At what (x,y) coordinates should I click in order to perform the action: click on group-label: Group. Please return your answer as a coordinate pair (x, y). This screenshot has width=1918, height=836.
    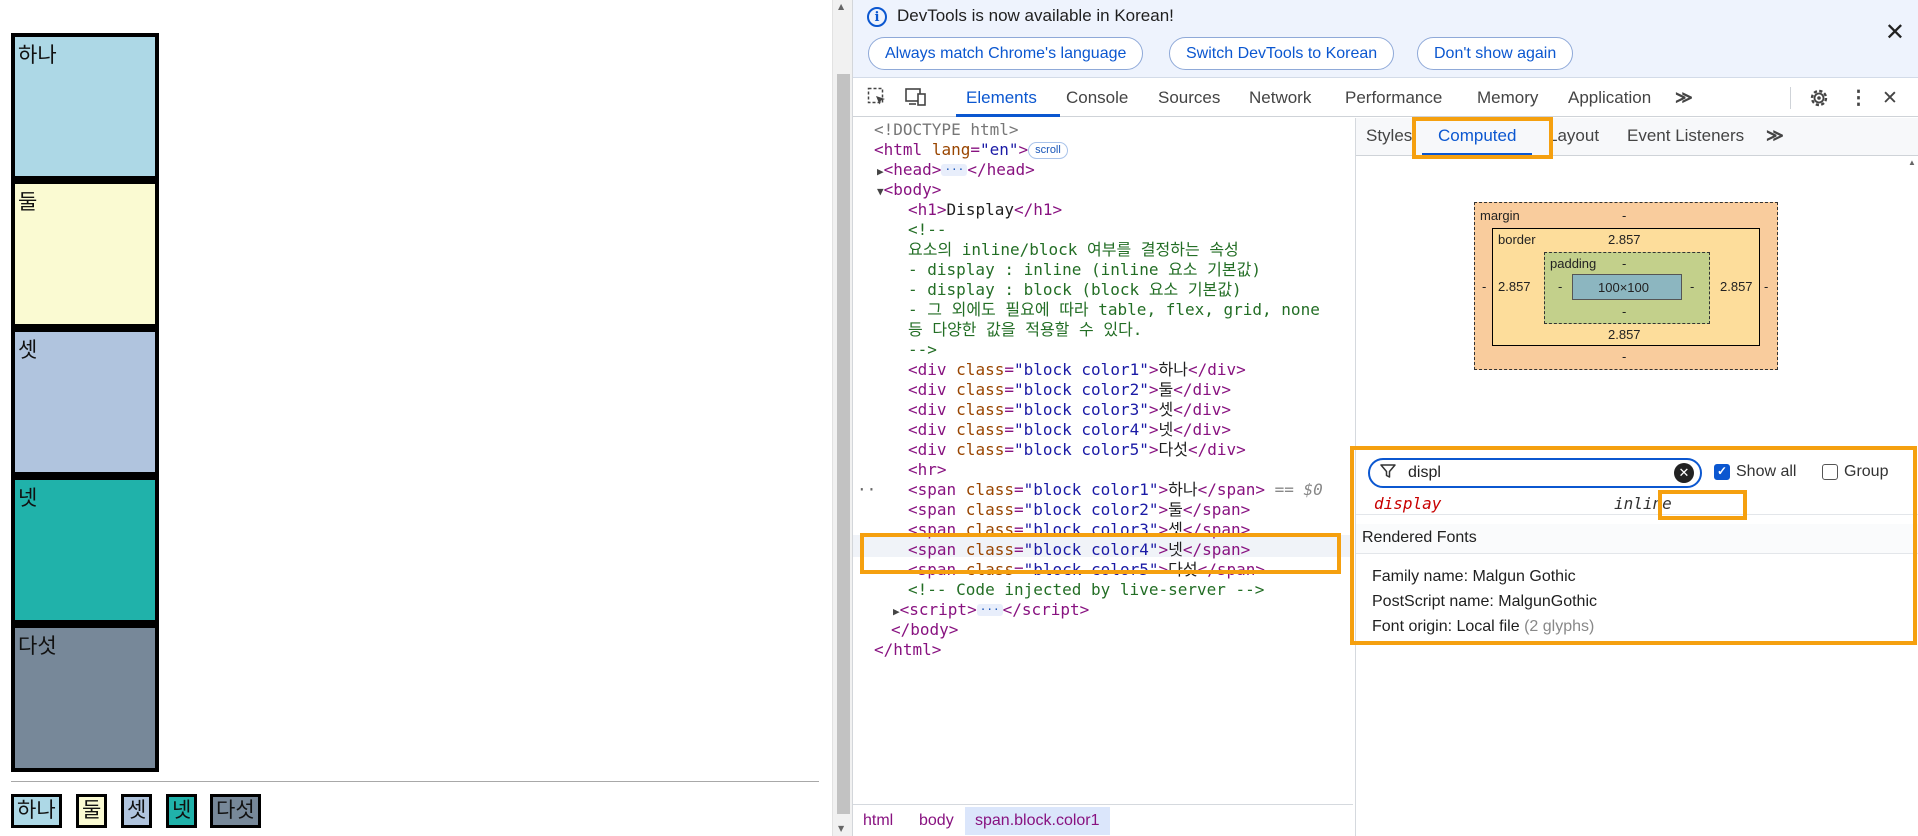
    Looking at the image, I should click on (1866, 472).